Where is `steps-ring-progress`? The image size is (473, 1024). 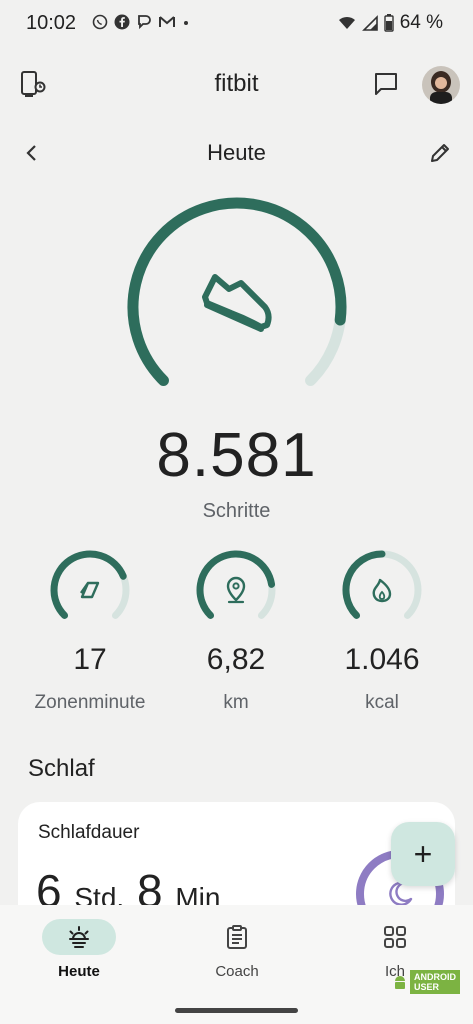
steps-ring-progress is located at coordinates (237, 292).